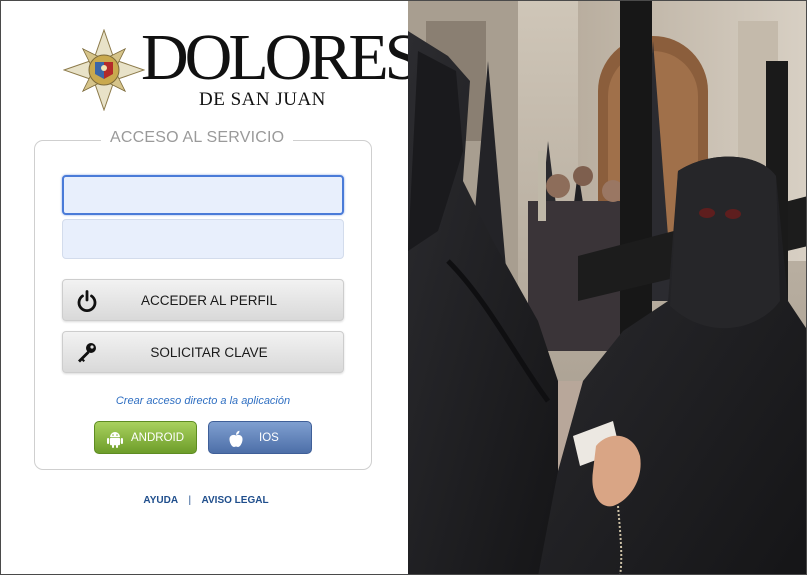 The image size is (807, 575). What do you see at coordinates (160, 500) in the screenshot?
I see `help-link: AYUDA` at bounding box center [160, 500].